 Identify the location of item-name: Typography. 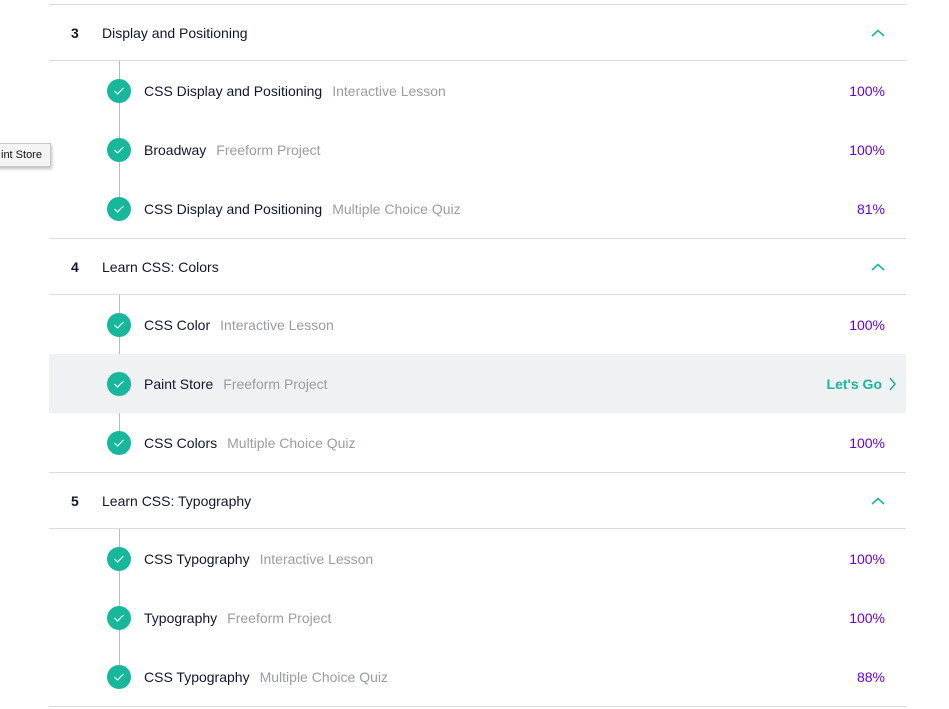
(181, 617).